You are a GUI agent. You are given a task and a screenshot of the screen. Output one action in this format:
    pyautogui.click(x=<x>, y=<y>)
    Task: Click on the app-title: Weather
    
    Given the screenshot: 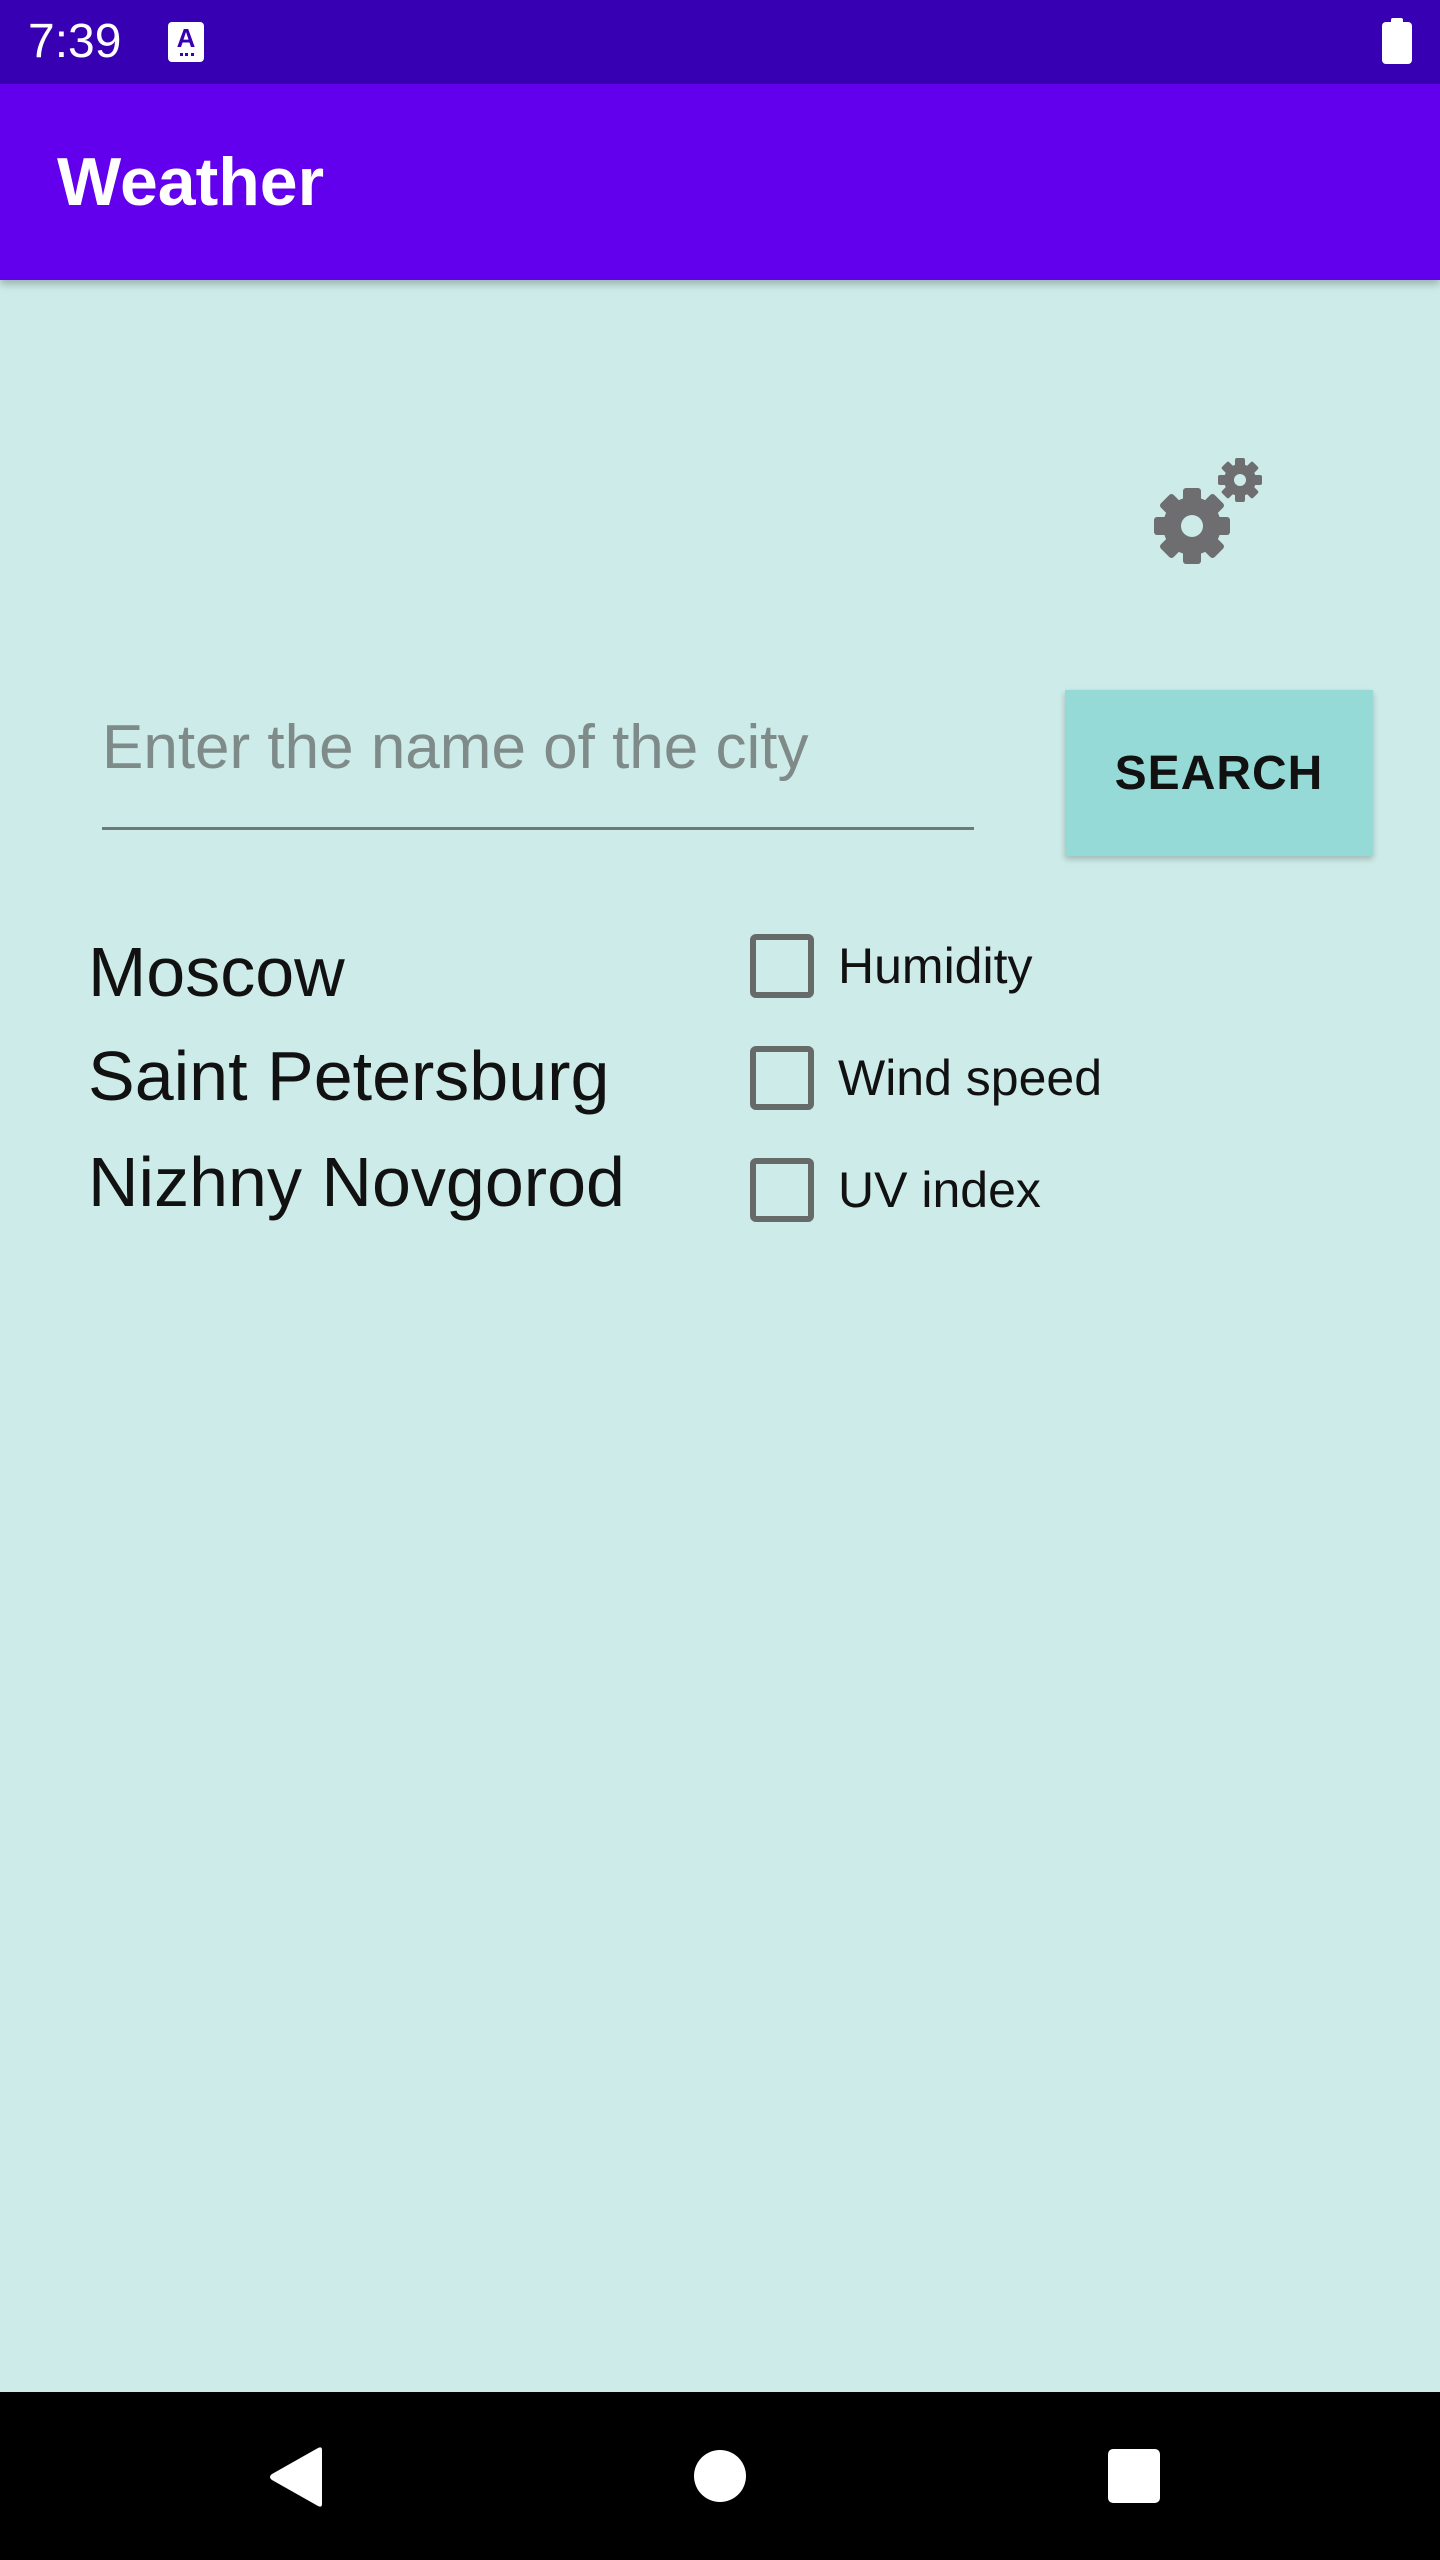 What is the action you would take?
    pyautogui.click(x=191, y=182)
    